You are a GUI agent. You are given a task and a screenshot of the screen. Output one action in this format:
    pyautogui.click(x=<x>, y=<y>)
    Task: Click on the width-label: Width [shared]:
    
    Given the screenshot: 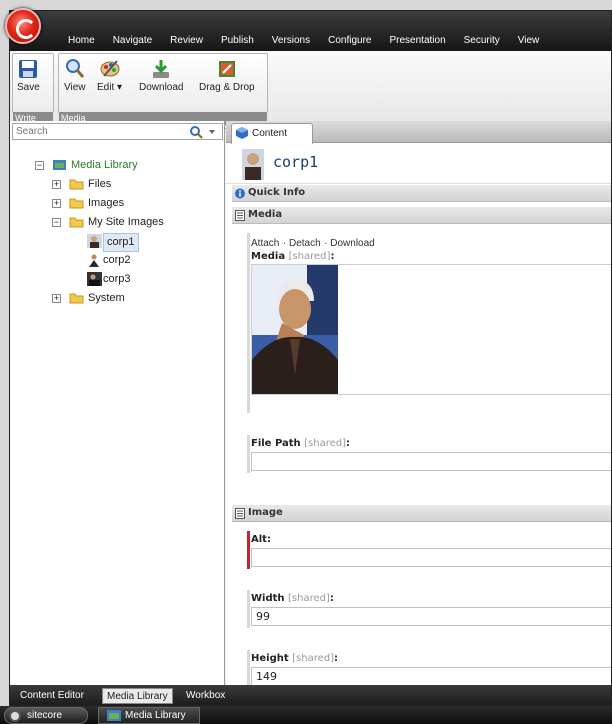 What is the action you would take?
    pyautogui.click(x=431, y=598)
    